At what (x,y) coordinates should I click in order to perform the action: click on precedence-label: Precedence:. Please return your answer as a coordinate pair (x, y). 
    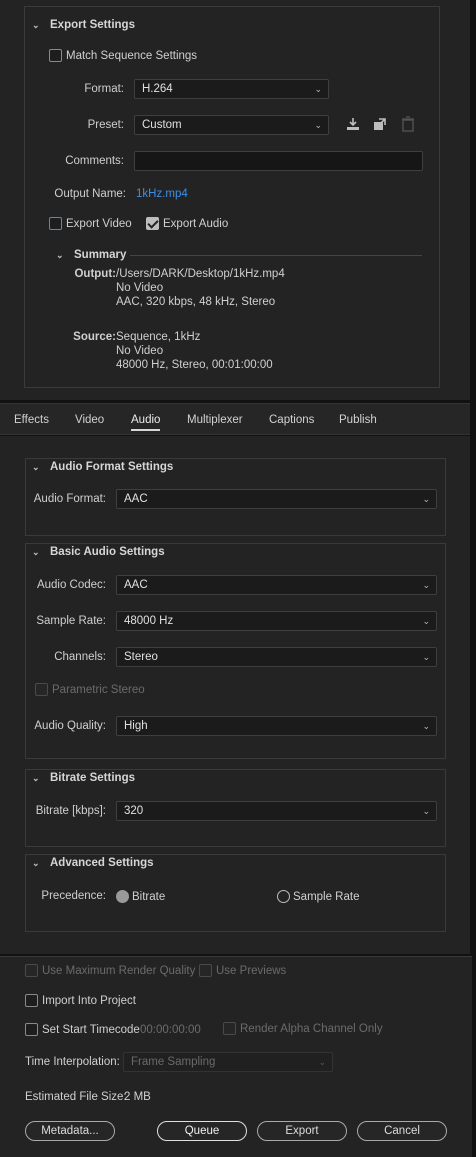
    Looking at the image, I should click on (73, 896).